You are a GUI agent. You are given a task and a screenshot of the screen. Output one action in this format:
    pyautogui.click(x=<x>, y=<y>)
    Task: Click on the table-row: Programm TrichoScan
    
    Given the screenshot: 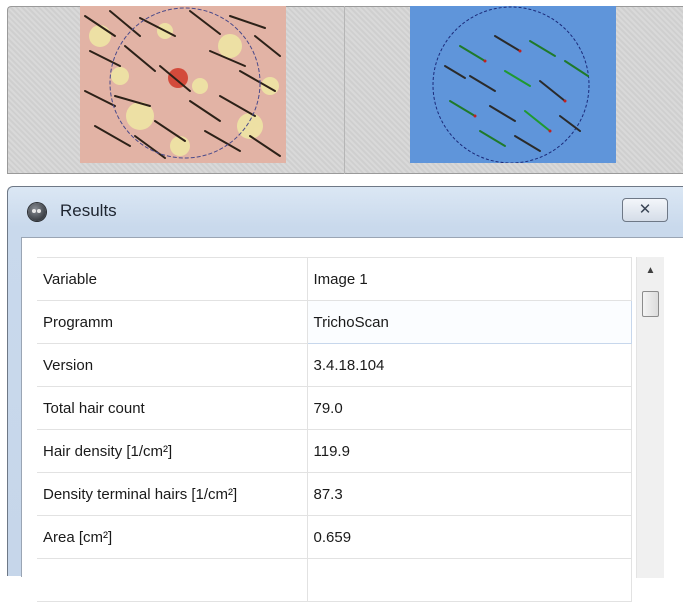 What is the action you would take?
    pyautogui.click(x=334, y=322)
    